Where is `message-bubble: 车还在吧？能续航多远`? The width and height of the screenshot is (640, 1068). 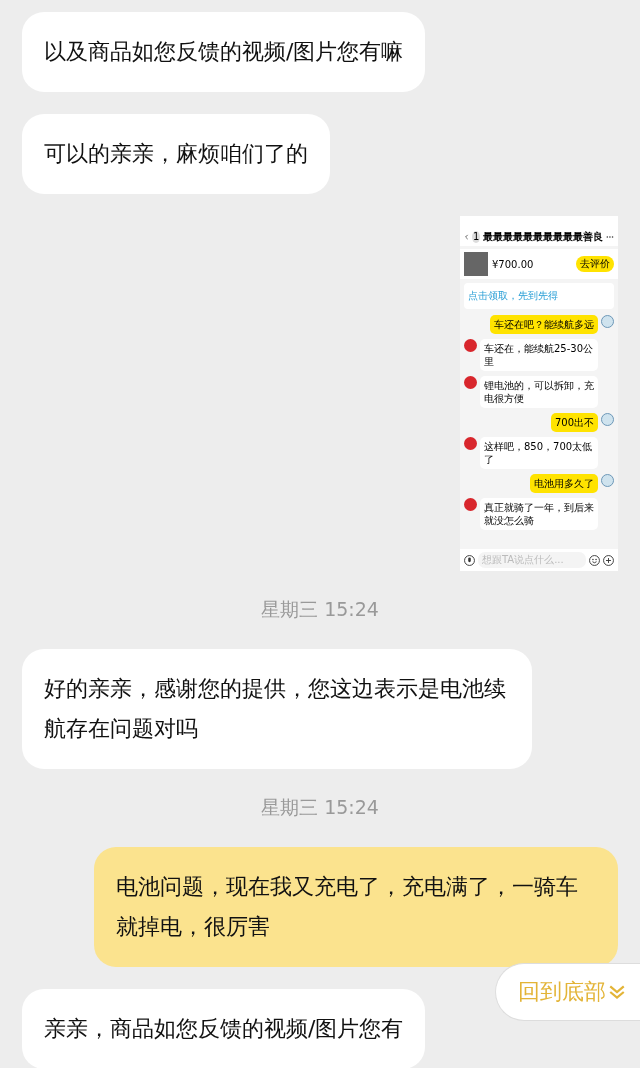 message-bubble: 车还在吧？能续航多远 is located at coordinates (544, 324).